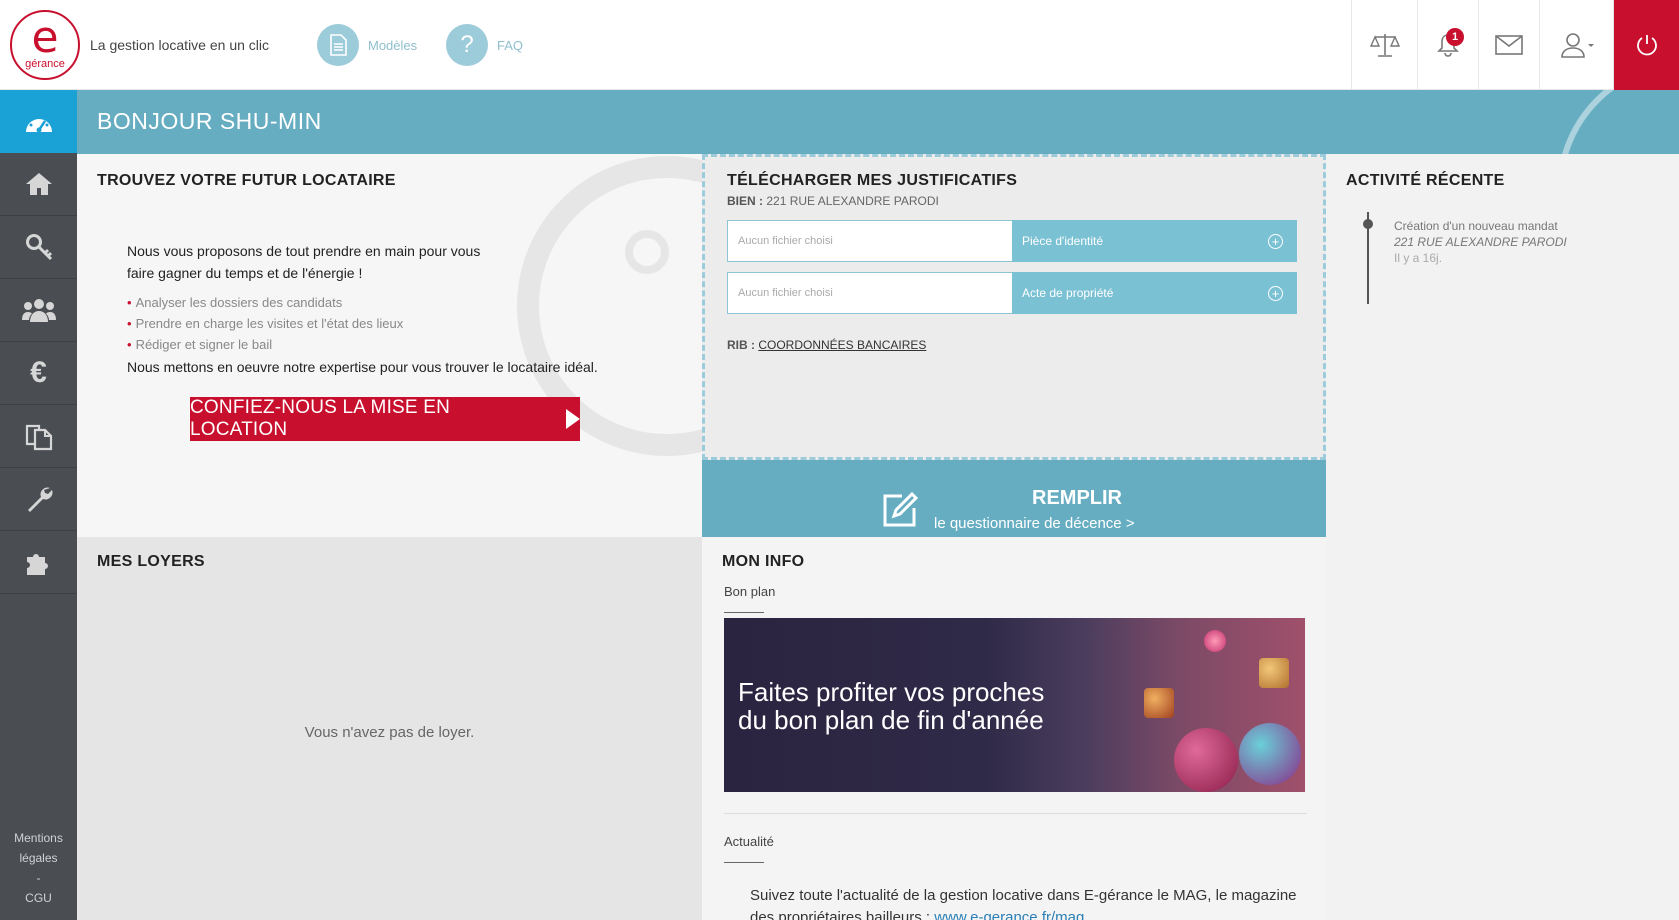 Image resolution: width=1679 pixels, height=920 pixels. I want to click on upload-row-property: Aucun fichier choisi Acte de propriété +, so click(1012, 293).